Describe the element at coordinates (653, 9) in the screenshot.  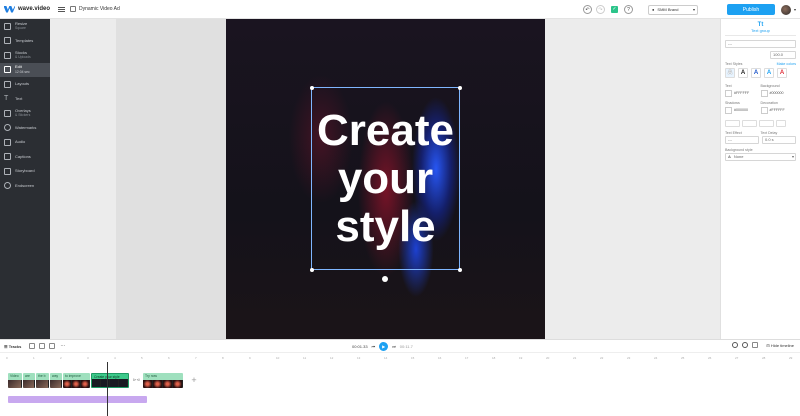
I see `brand-pin-icon: ●` at that location.